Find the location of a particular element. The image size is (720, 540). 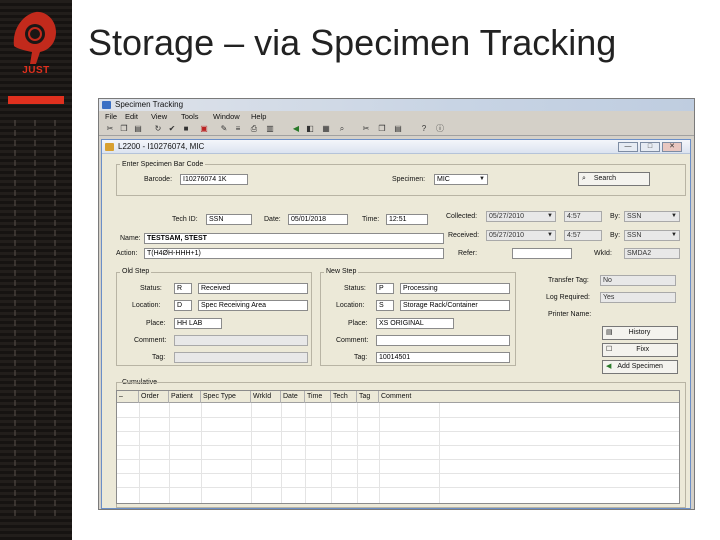

close-button: ✕ is located at coordinates (672, 147).